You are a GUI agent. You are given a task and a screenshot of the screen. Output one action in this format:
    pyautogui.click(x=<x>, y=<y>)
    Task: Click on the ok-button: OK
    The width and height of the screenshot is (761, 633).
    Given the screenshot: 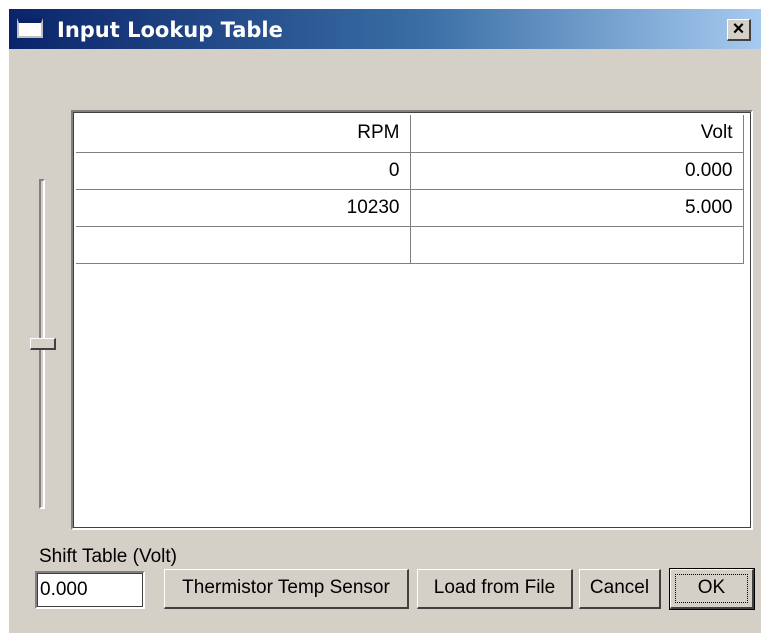 What is the action you would take?
    pyautogui.click(x=712, y=589)
    